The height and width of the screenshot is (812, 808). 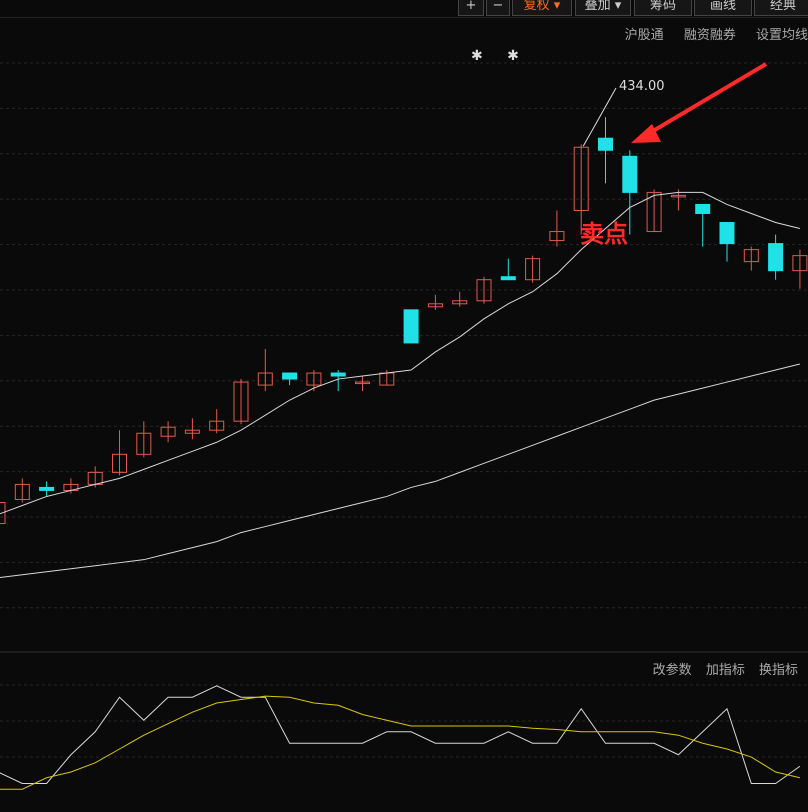 I want to click on sell-arrow-shaft, so click(x=707, y=99).